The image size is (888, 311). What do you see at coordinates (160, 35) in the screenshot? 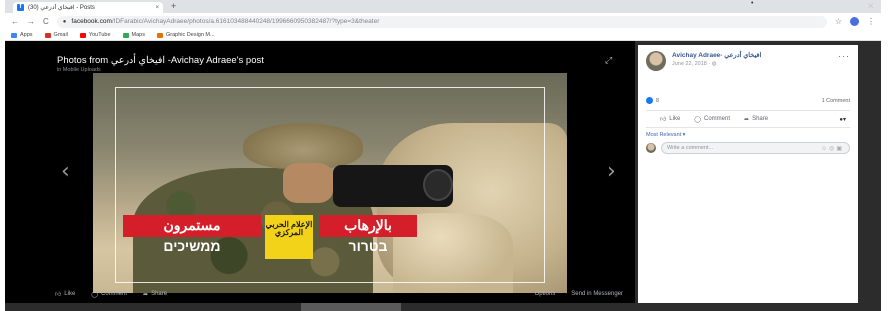
I see `graphic-design-icon` at bounding box center [160, 35].